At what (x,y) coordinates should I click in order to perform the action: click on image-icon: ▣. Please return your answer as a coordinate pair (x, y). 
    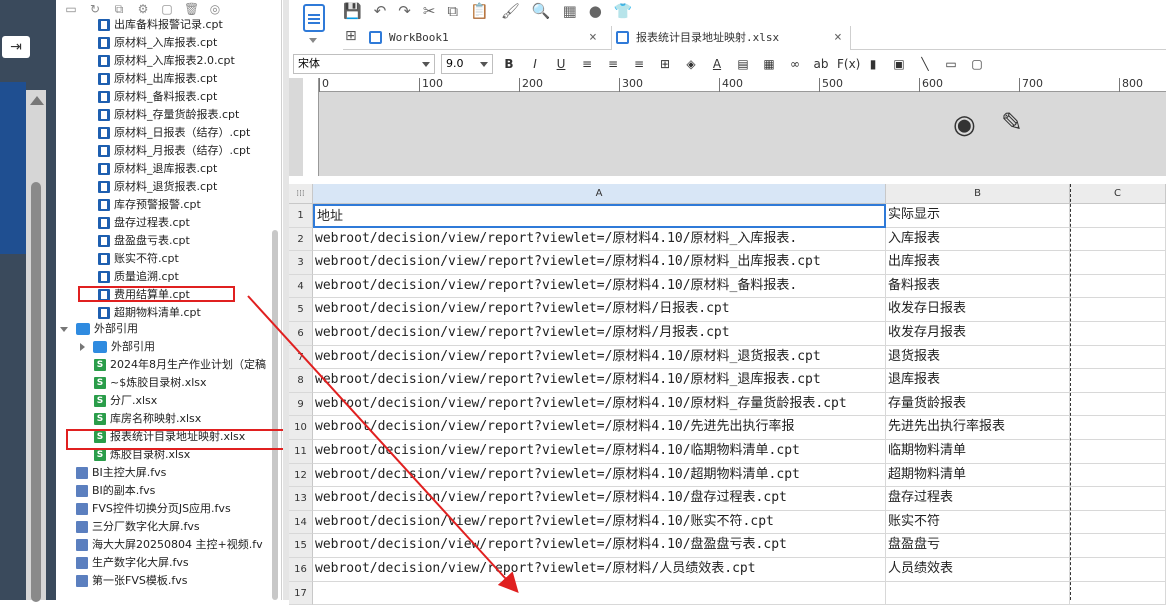
    Looking at the image, I should click on (899, 64).